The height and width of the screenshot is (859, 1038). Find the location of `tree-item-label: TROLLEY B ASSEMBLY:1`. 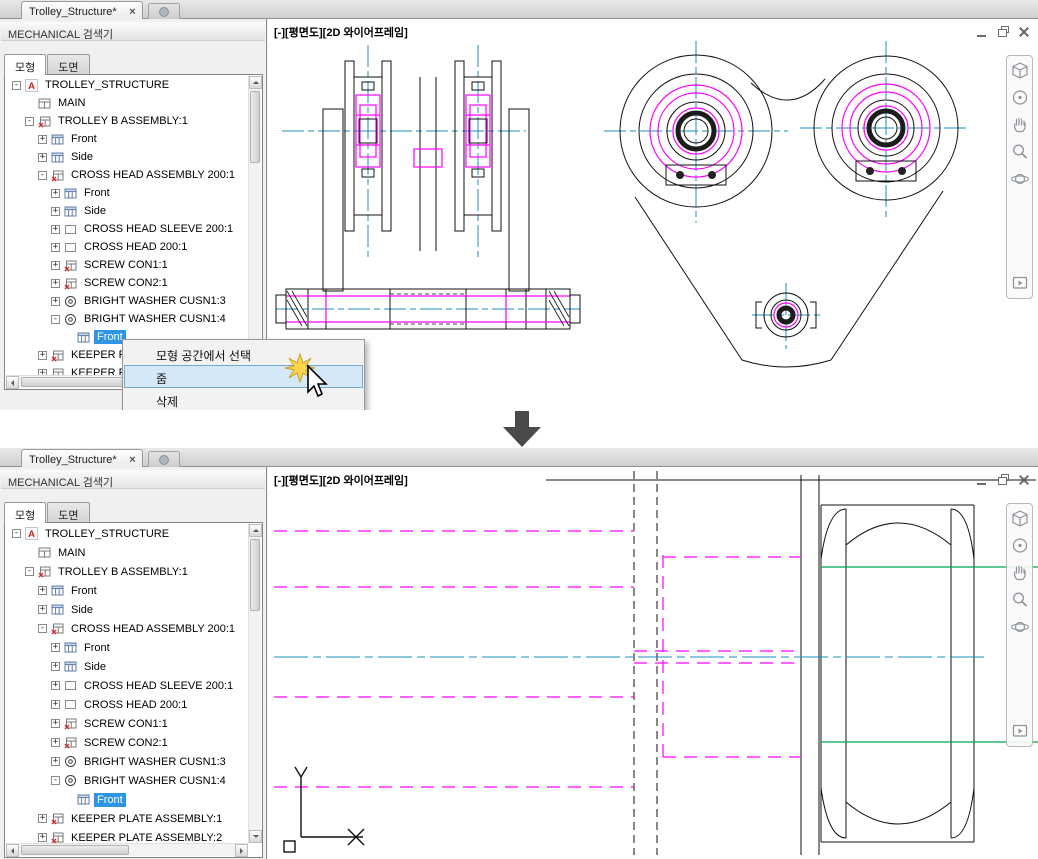

tree-item-label: TROLLEY B ASSEMBLY:1 is located at coordinates (123, 121).